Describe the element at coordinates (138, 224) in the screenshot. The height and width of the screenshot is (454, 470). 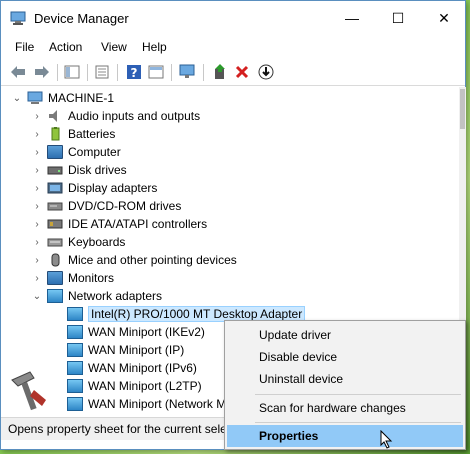
I see `tree-item-label: IDE ATA/ATAPI controllers` at that location.